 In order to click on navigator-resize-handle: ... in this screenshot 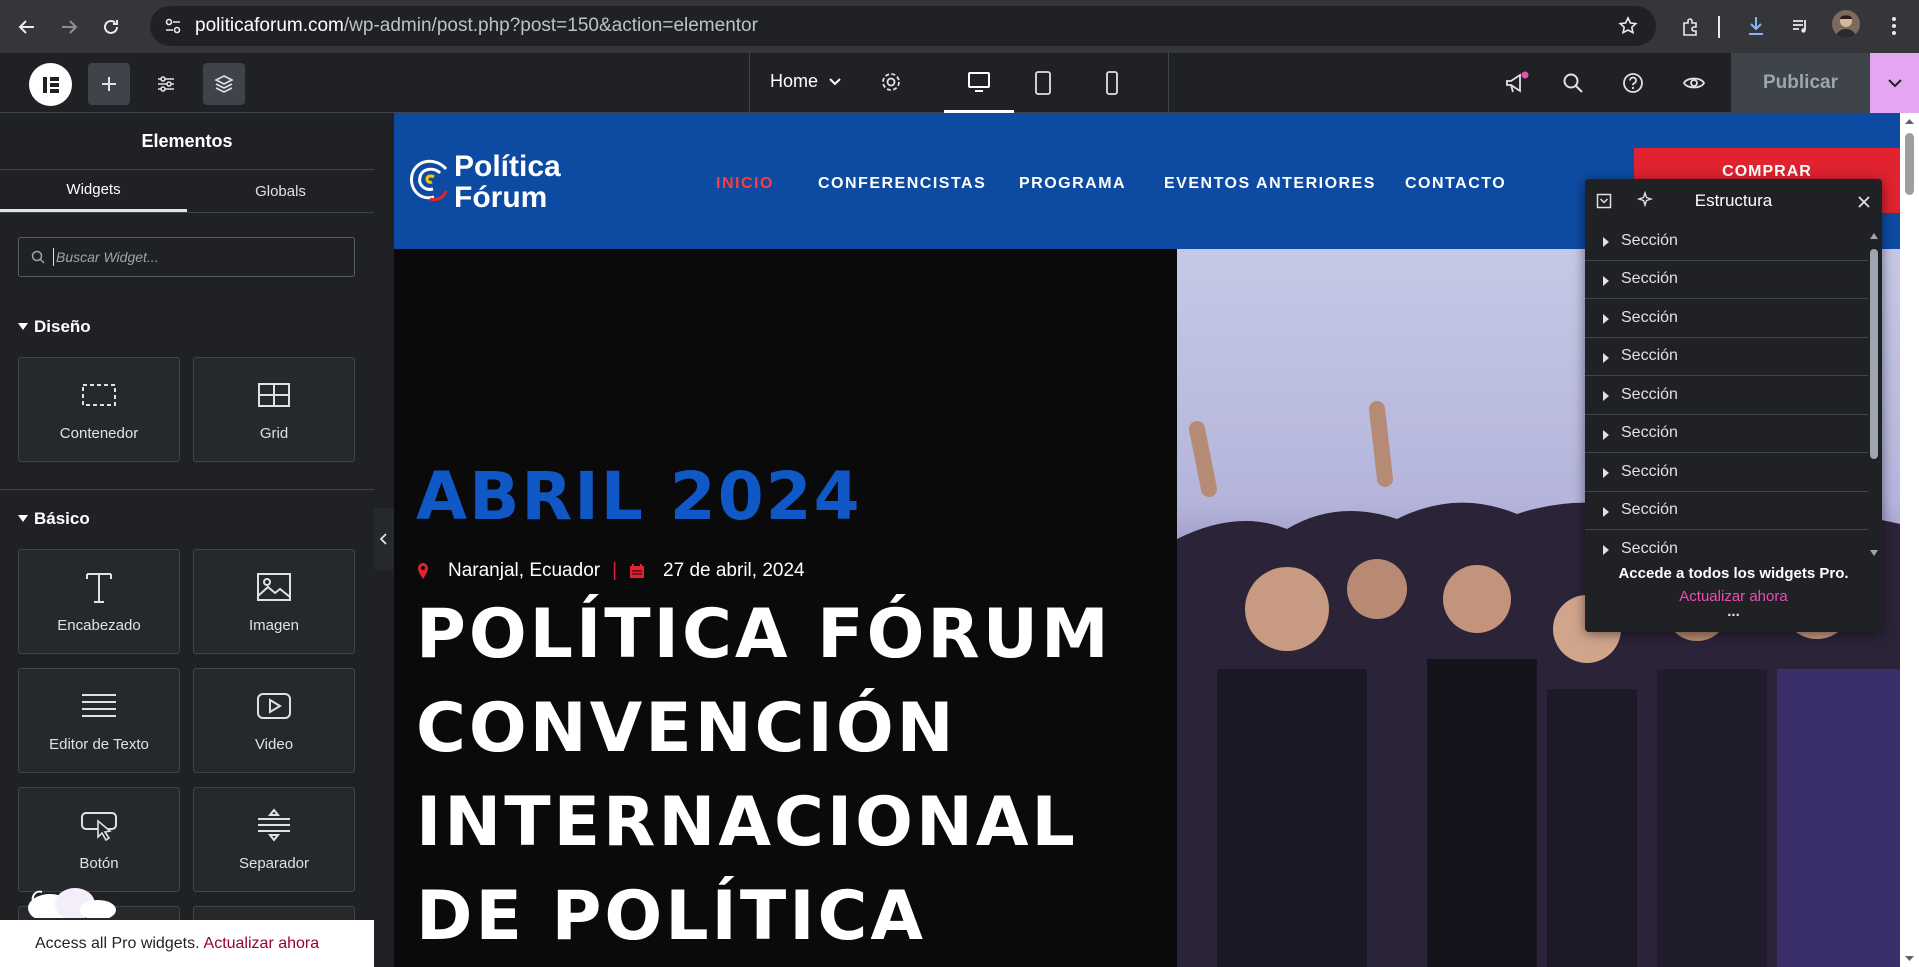, I will do `click(1733, 611)`.